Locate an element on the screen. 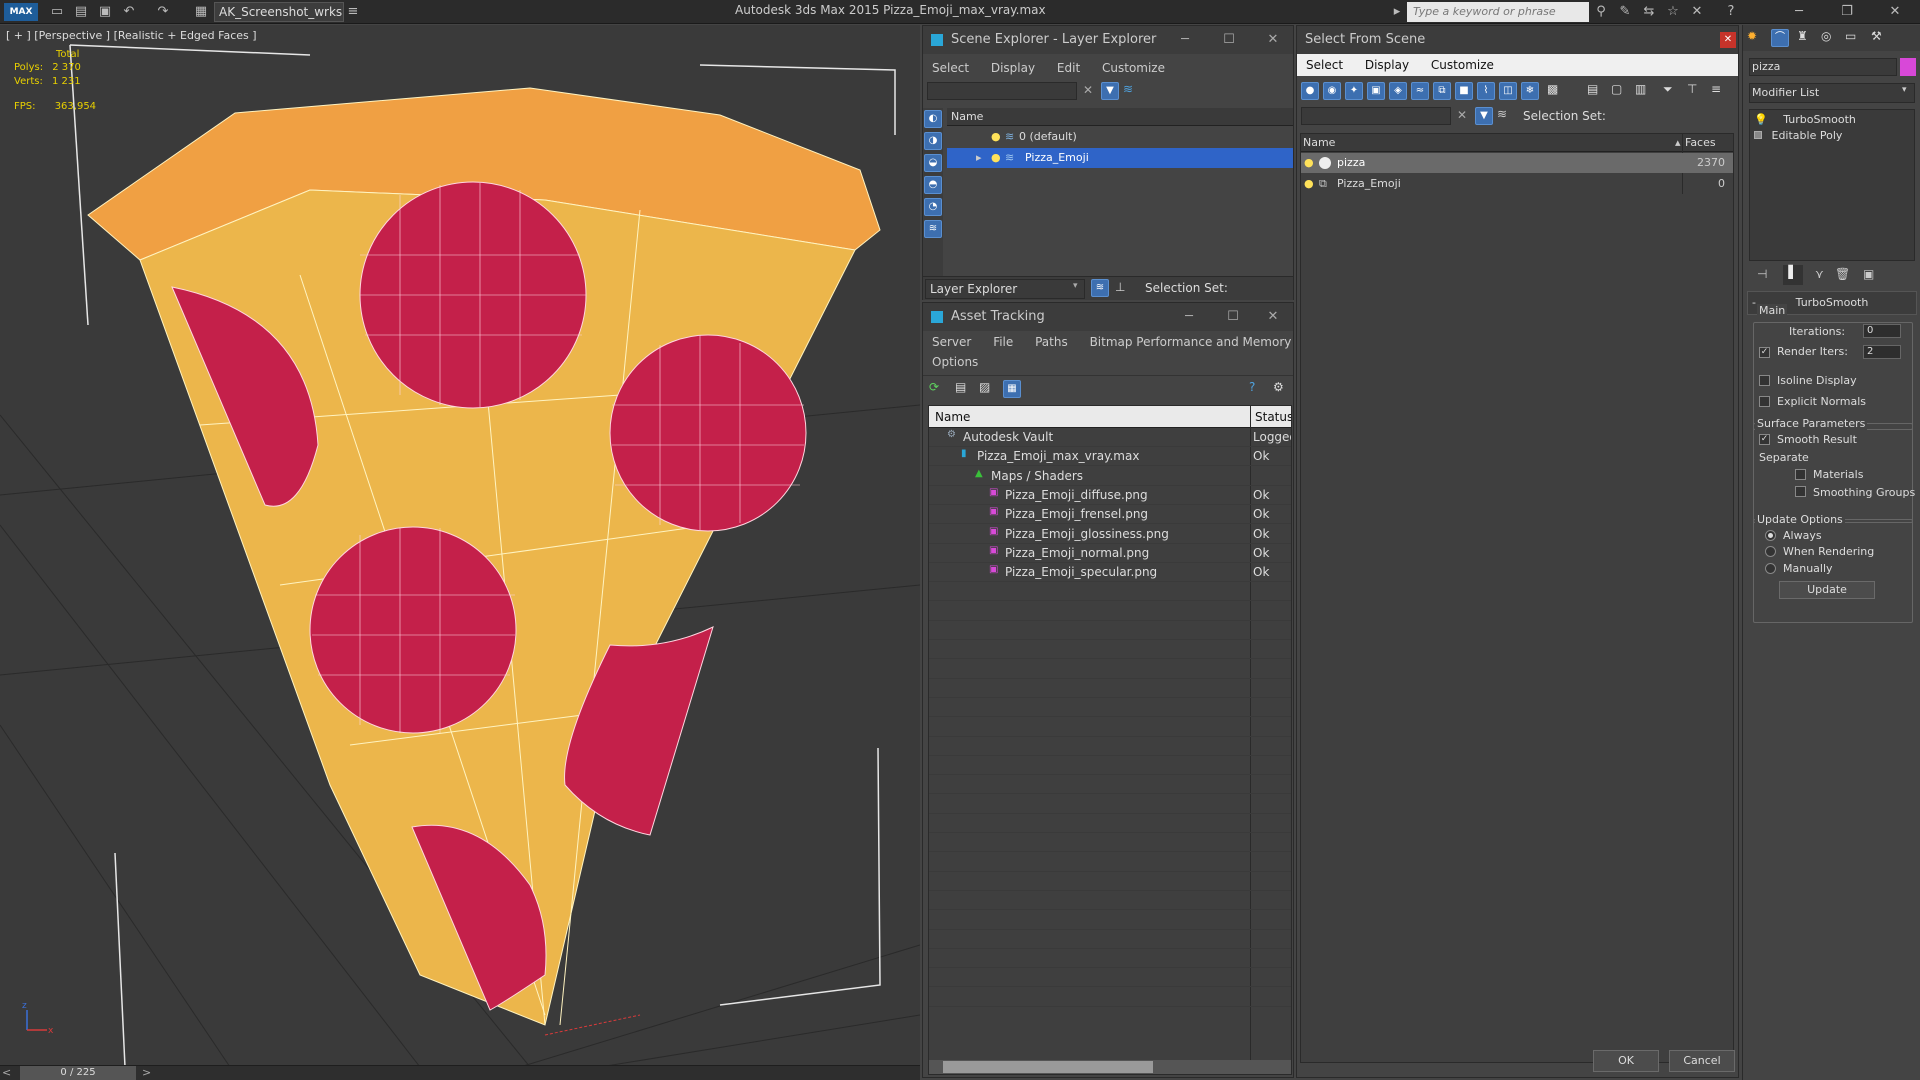  close-icon: ✕ is located at coordinates (1895, 12).